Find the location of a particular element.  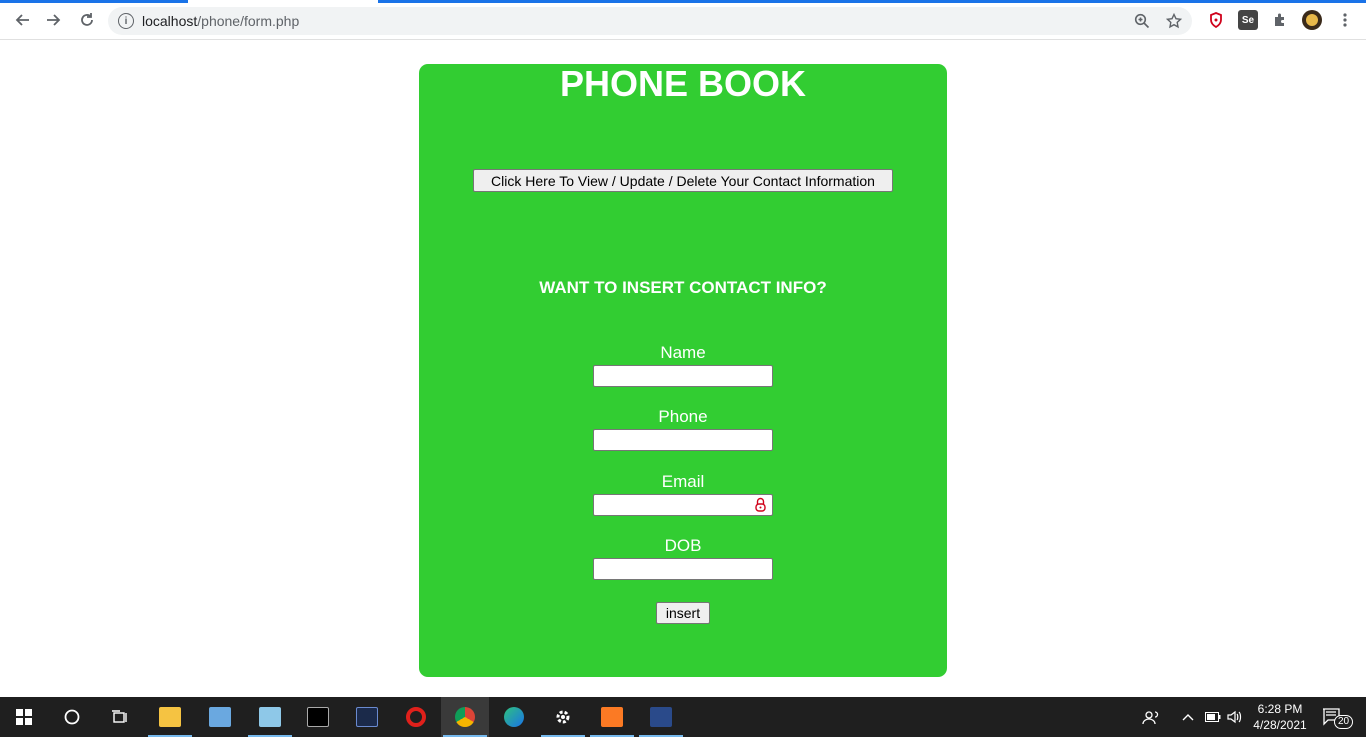

notification-center-icon: 20 is located at coordinates (1341, 717).